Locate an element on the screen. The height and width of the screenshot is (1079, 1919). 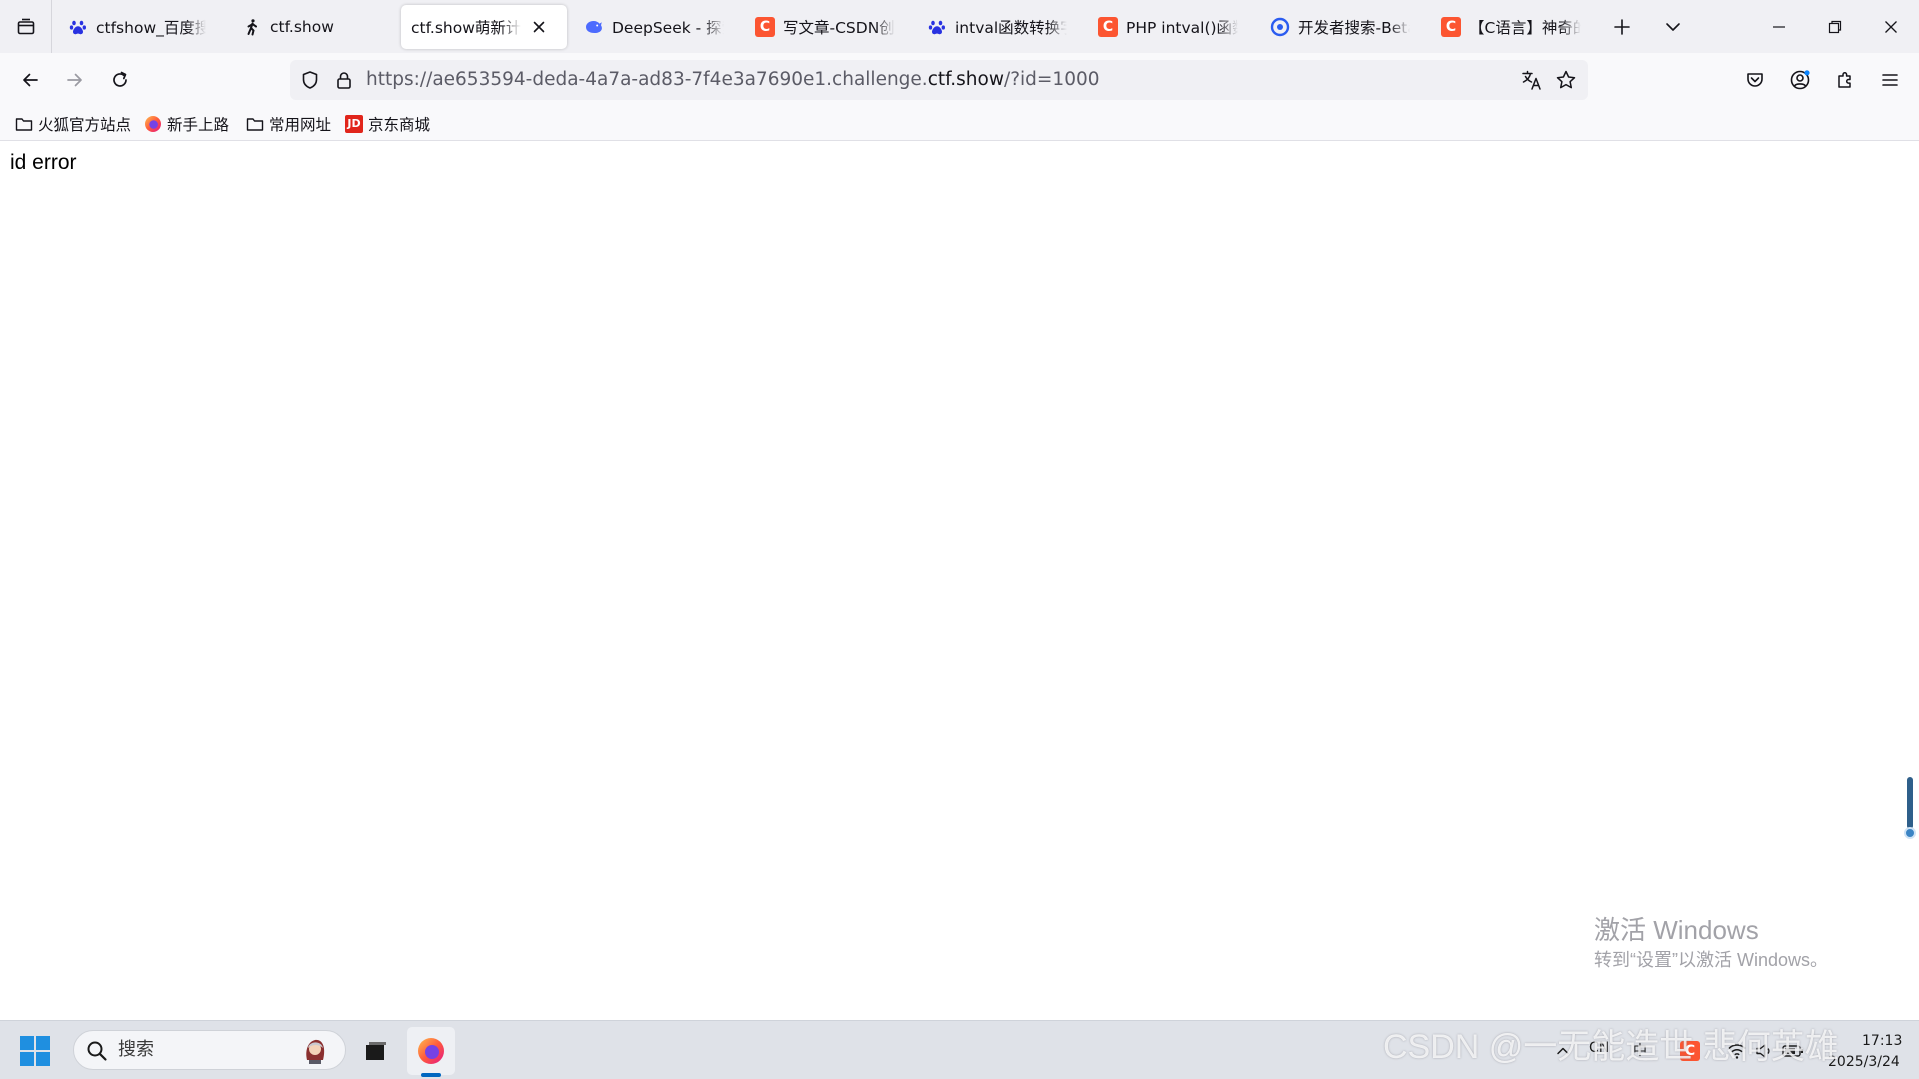
account-icon is located at coordinates (1800, 80).